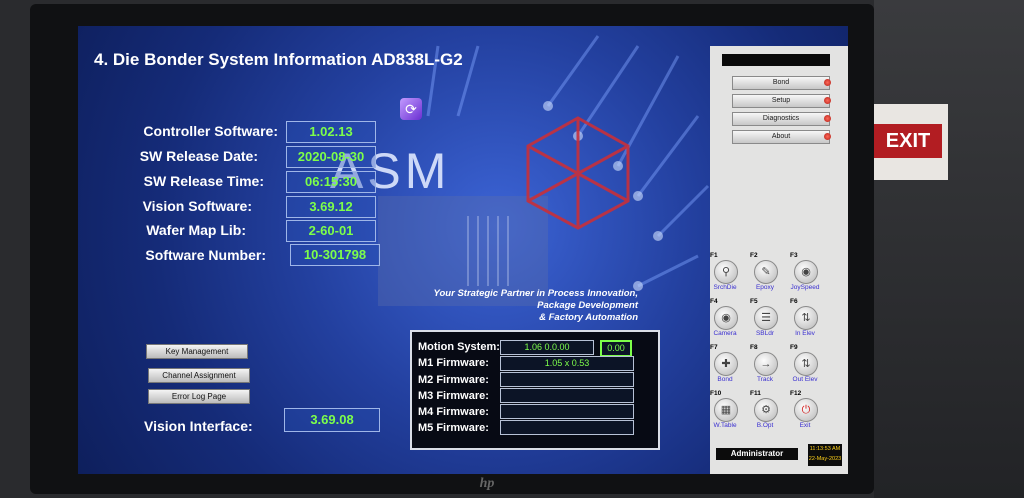 This screenshot has width=1024, height=498. What do you see at coordinates (587, 305) in the screenshot?
I see `tagline-line-2: Package Development` at bounding box center [587, 305].